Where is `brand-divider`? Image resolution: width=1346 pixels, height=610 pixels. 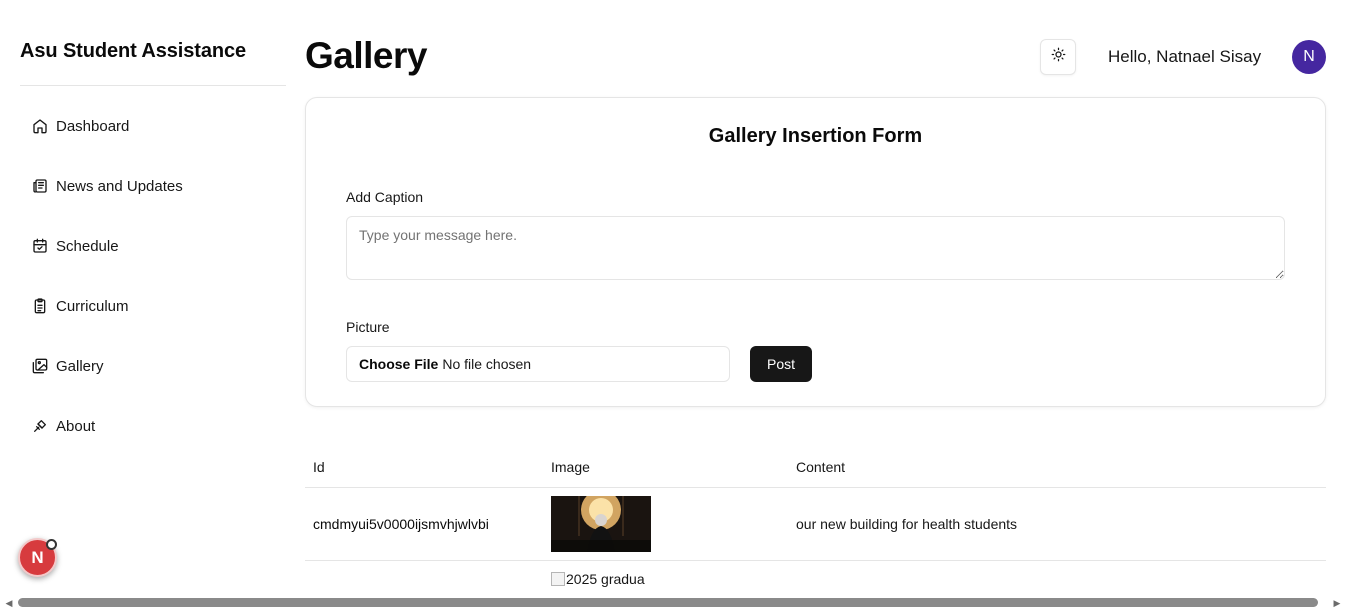
brand-divider is located at coordinates (153, 85).